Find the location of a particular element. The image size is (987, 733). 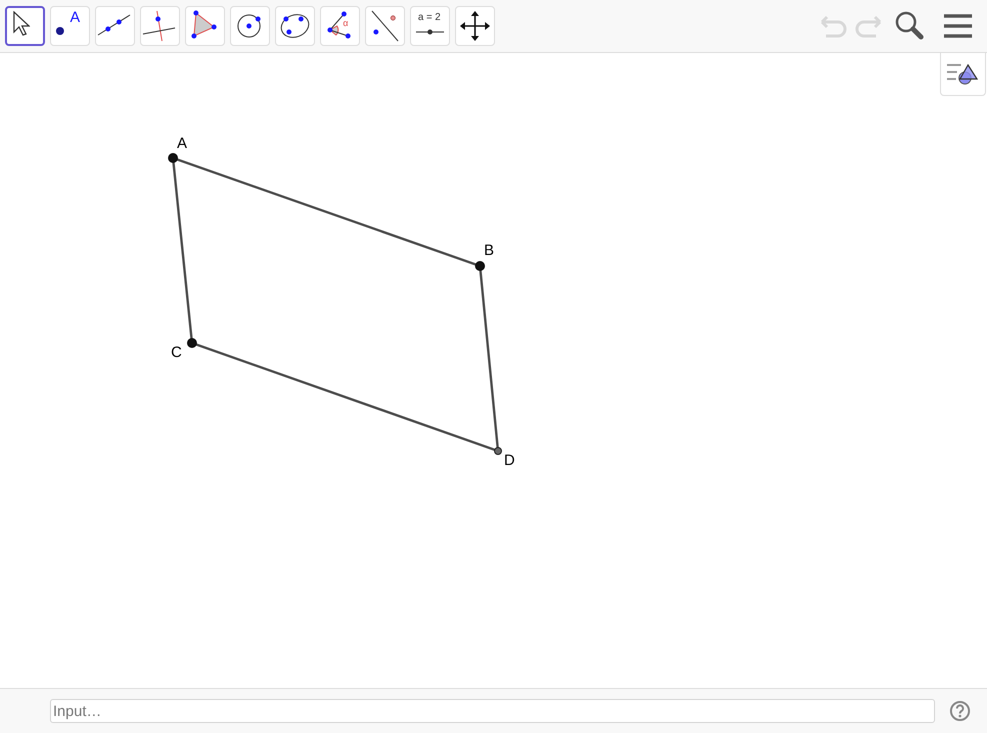

shapes-icon is located at coordinates (963, 74).